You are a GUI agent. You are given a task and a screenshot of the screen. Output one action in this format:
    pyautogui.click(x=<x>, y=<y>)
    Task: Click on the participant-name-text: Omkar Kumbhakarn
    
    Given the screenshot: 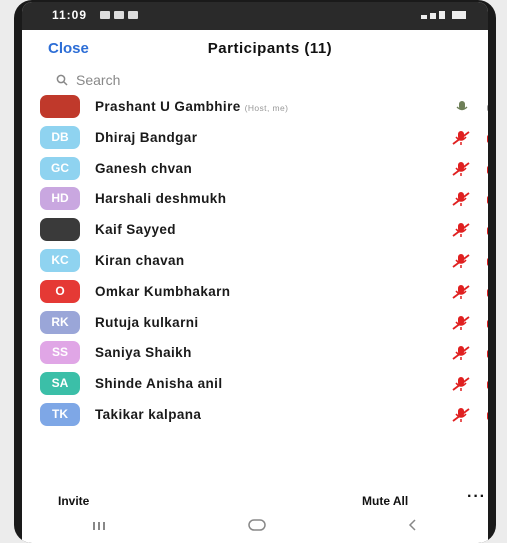 What is the action you would take?
    pyautogui.click(x=163, y=291)
    